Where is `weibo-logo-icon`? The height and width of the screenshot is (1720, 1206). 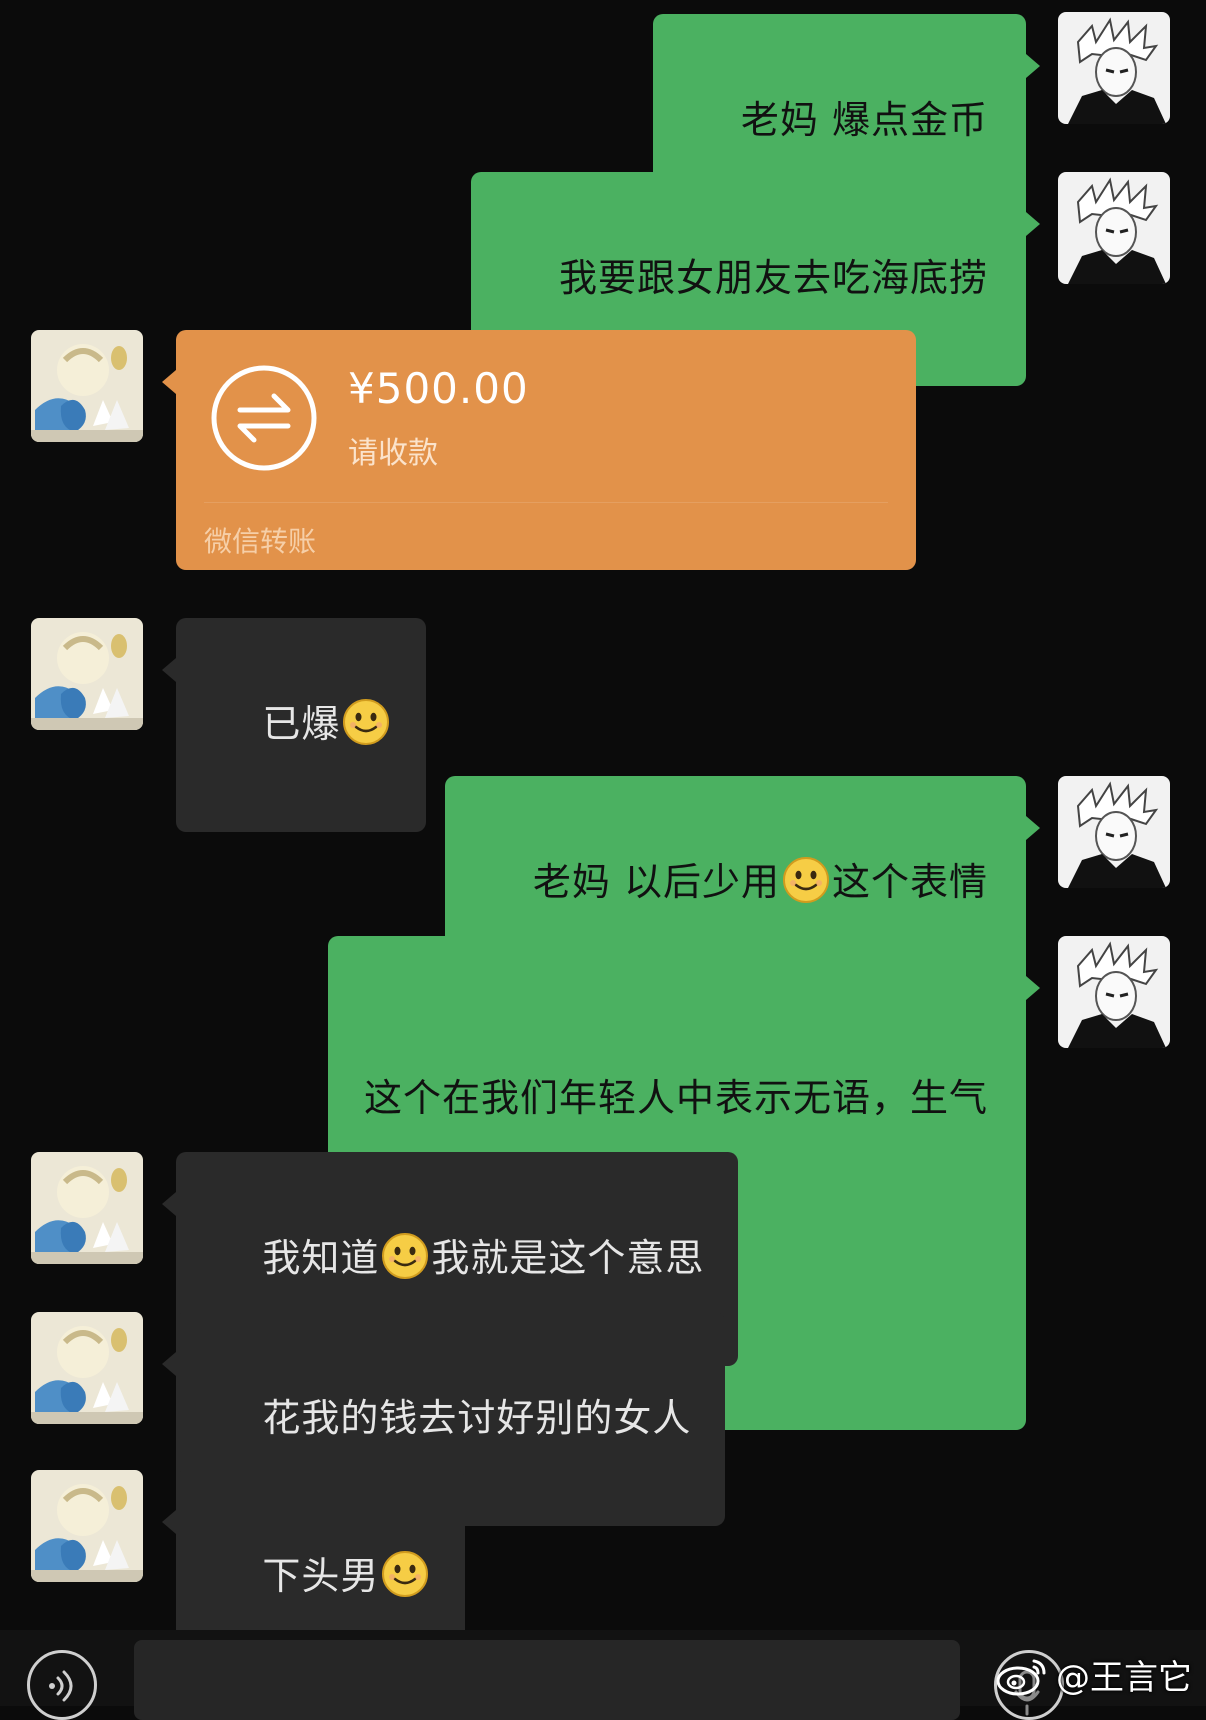 weibo-logo-icon is located at coordinates (1021, 1677).